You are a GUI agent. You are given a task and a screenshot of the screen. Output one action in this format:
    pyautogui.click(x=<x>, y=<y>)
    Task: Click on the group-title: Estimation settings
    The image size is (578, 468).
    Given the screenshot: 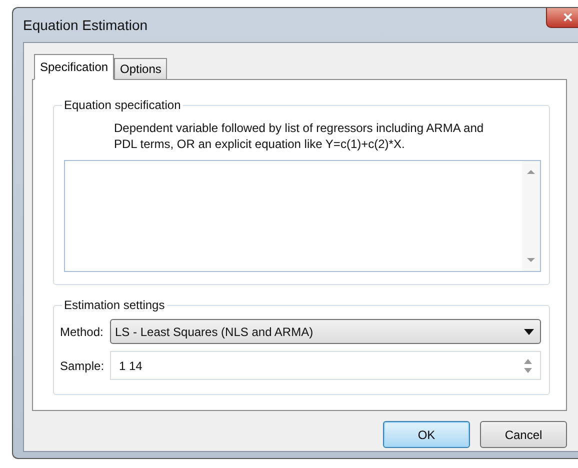 What is the action you would take?
    pyautogui.click(x=114, y=305)
    